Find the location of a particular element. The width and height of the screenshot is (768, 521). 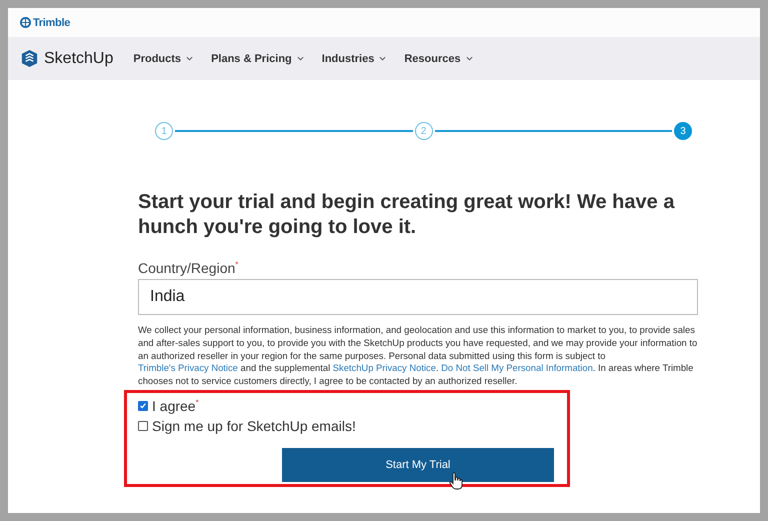

page-heading: Start your trial and begin creating great work! We have a hunch you're going to love it. is located at coordinates (407, 215).